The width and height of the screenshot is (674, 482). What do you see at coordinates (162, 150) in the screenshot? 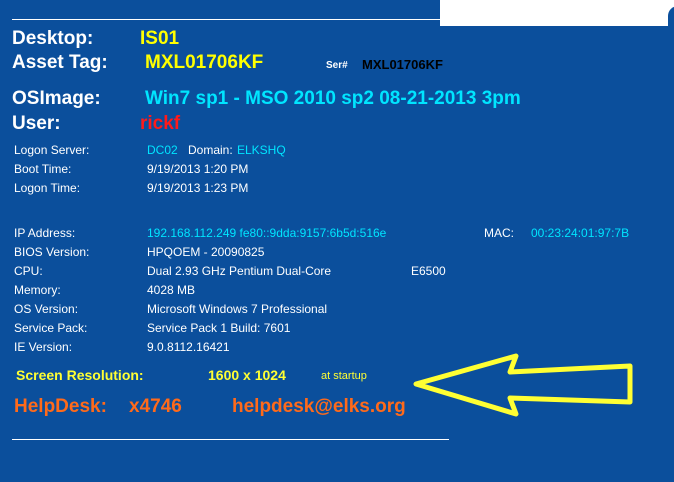
I see `logon-server-value: DC02` at bounding box center [162, 150].